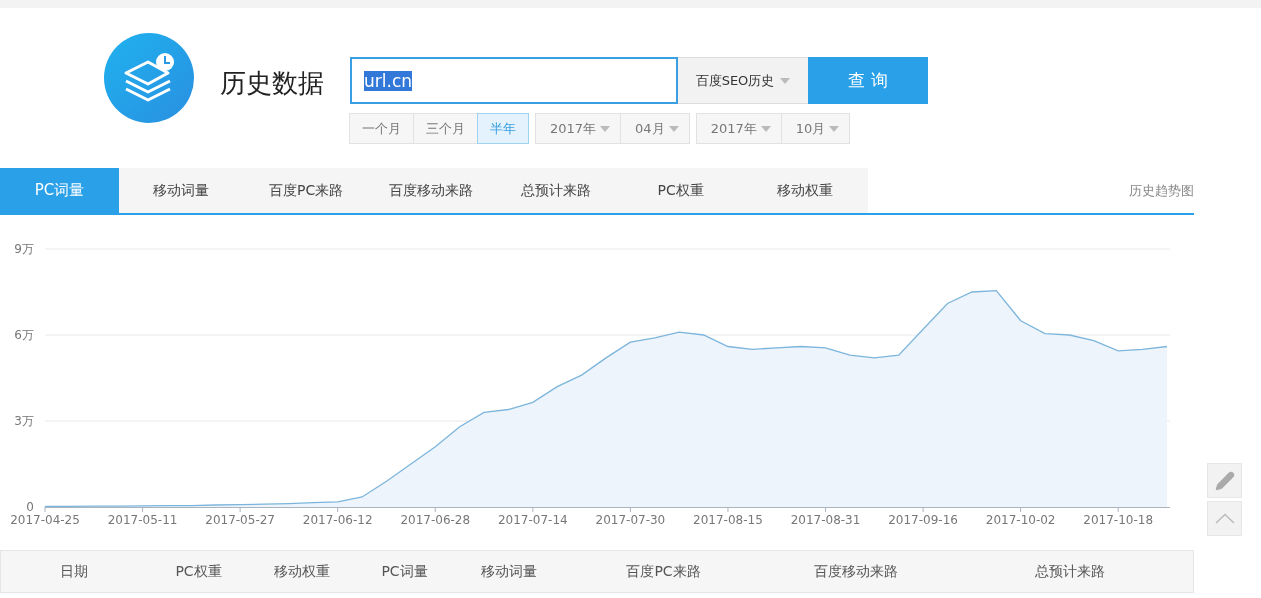 The width and height of the screenshot is (1261, 598). I want to click on query-button: 查 询, so click(868, 80).